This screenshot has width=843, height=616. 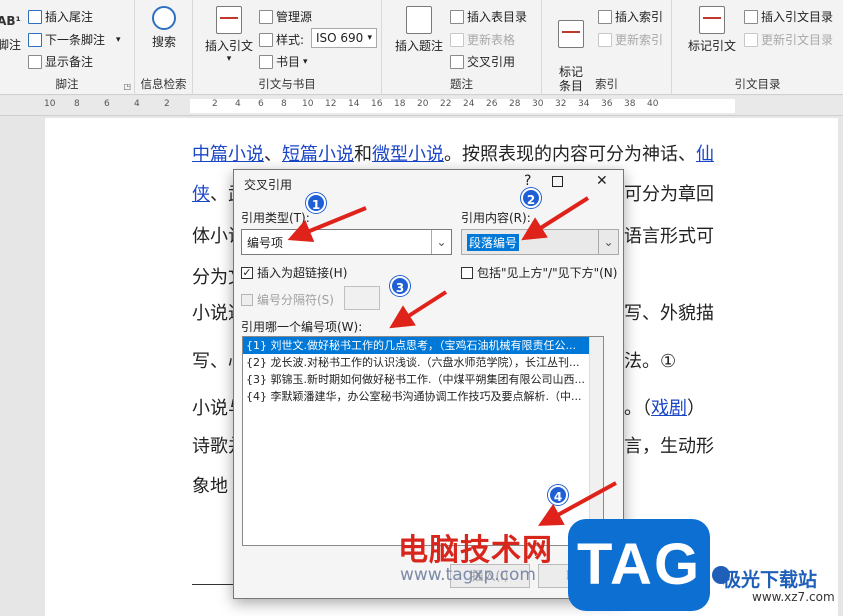 I want to click on ruler-tick: 26, so click(x=492, y=104).